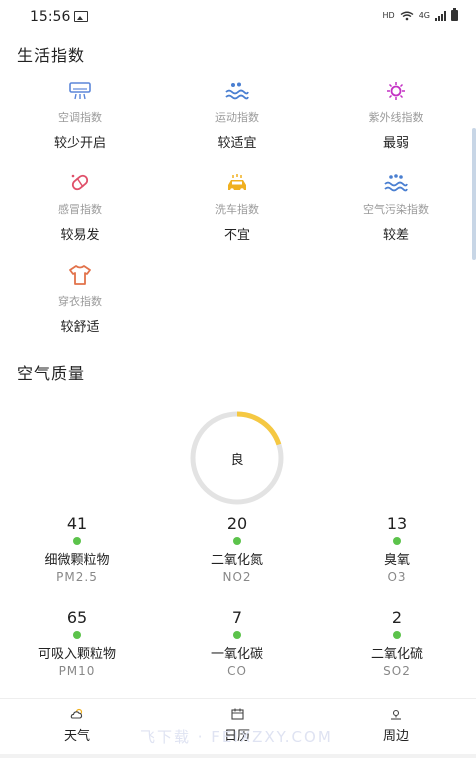 This screenshot has width=476, height=759. Describe the element at coordinates (77, 560) in the screenshot. I see `aq-name: 细微颗粒物` at that location.